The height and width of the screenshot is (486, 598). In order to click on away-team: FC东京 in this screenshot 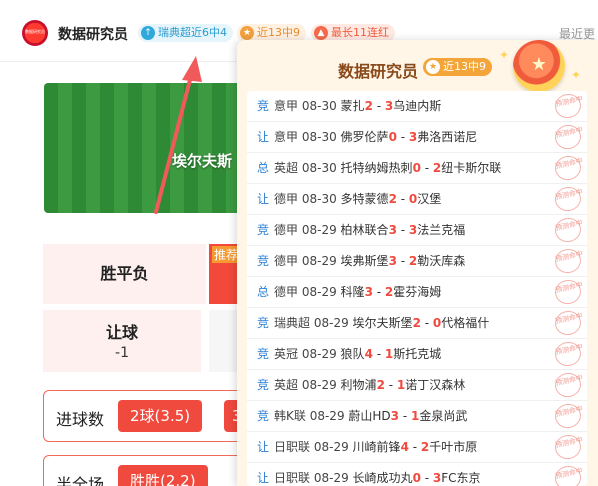, I will do `click(461, 478)`.